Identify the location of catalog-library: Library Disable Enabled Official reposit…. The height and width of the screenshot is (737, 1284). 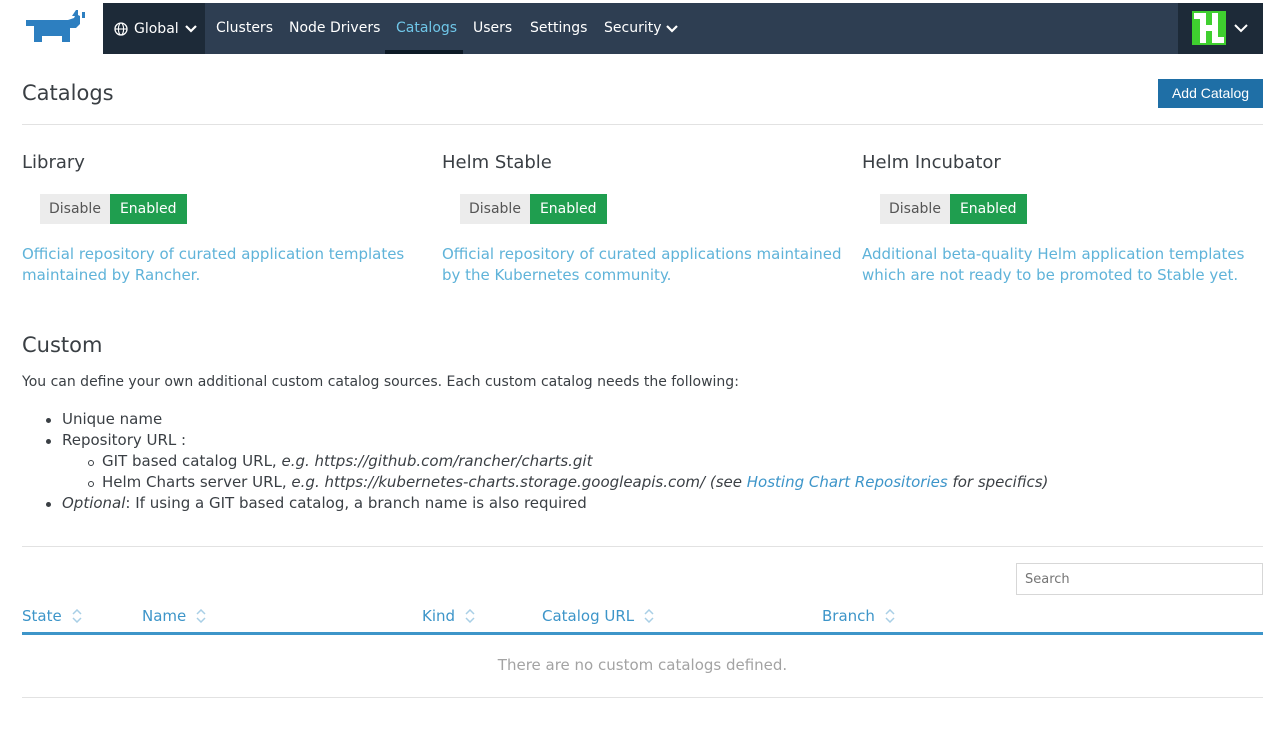
(222, 218).